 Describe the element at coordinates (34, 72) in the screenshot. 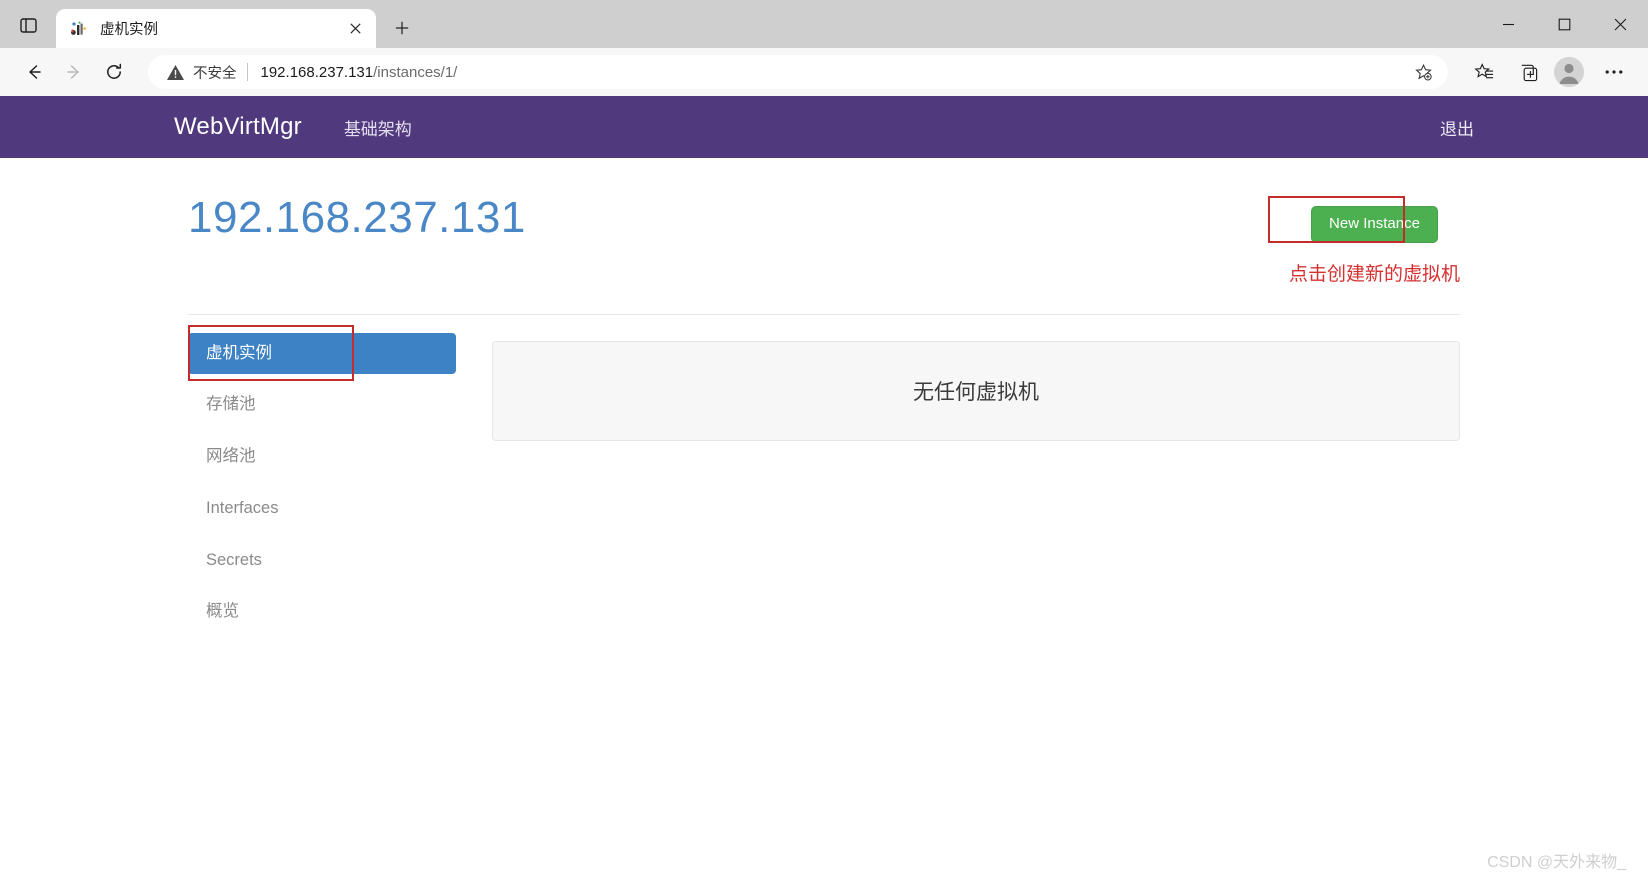

I see `back-button` at that location.